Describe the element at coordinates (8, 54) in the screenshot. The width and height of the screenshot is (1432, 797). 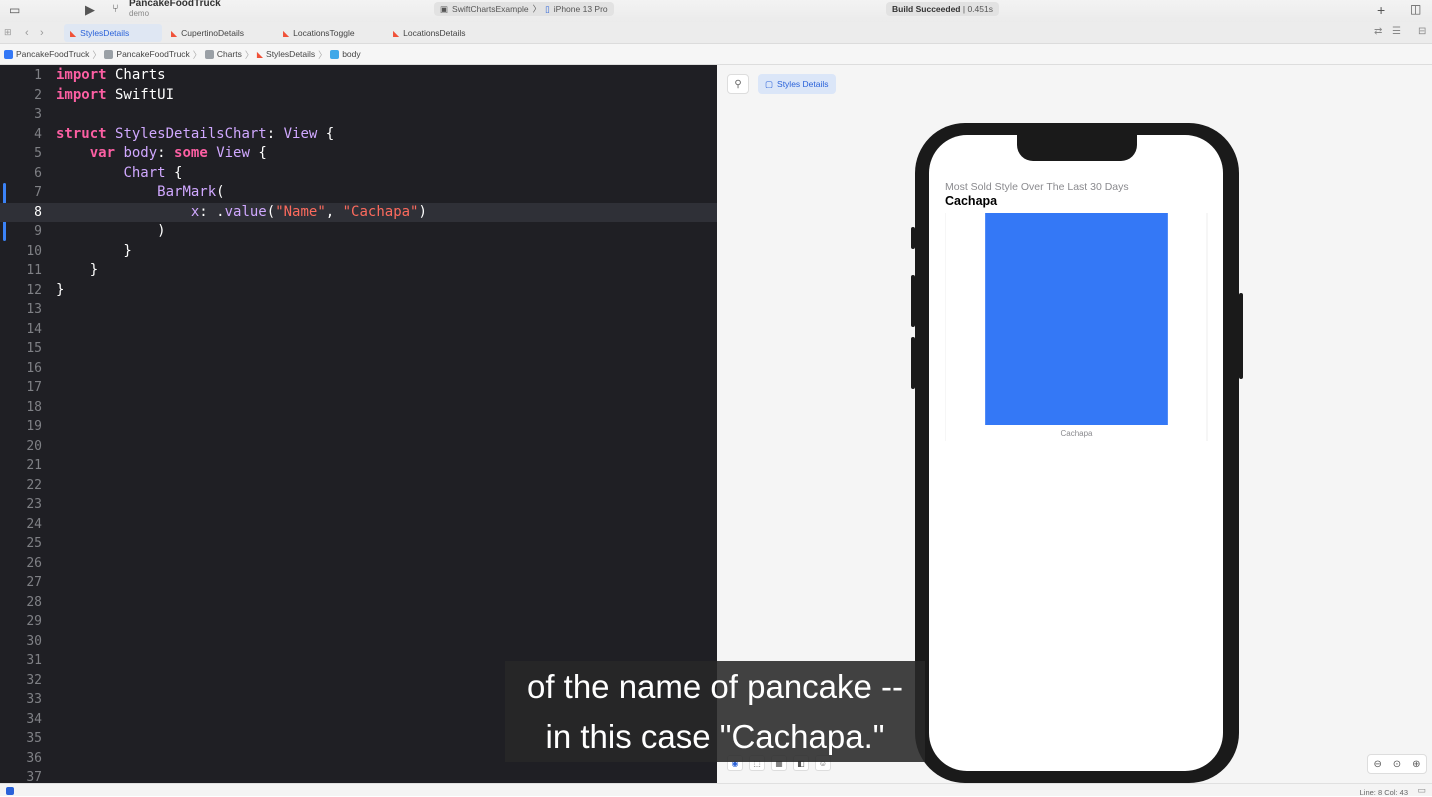
I see `project-icon` at that location.